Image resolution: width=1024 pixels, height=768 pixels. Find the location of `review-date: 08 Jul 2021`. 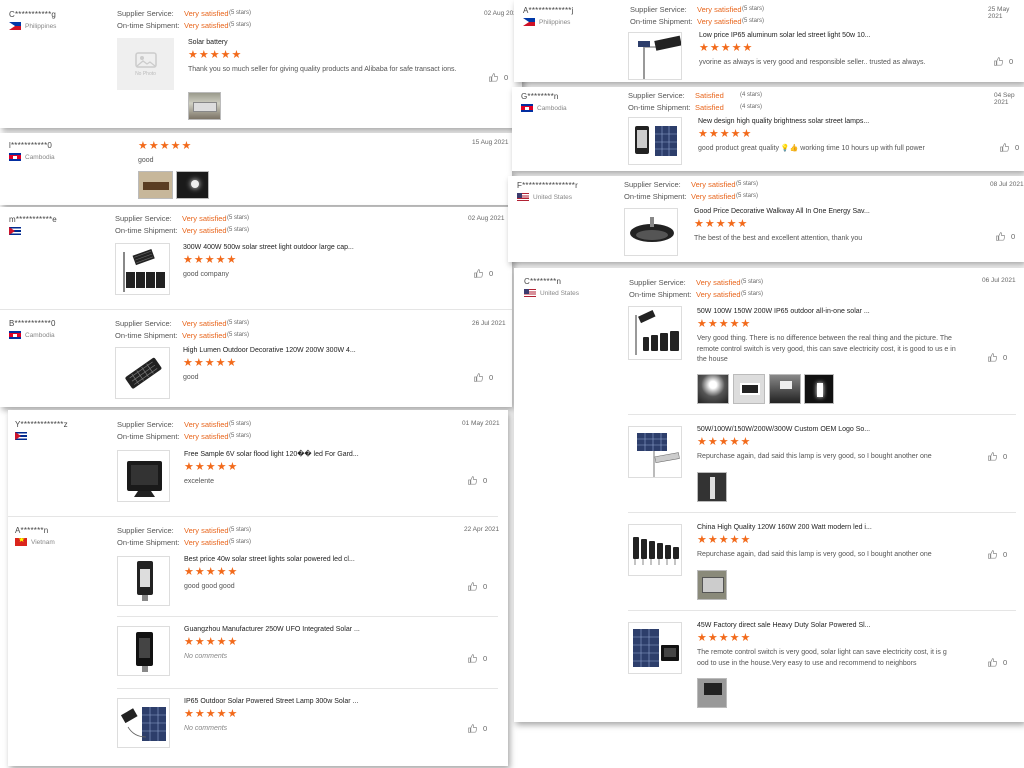

review-date: 08 Jul 2021 is located at coordinates (1007, 184).